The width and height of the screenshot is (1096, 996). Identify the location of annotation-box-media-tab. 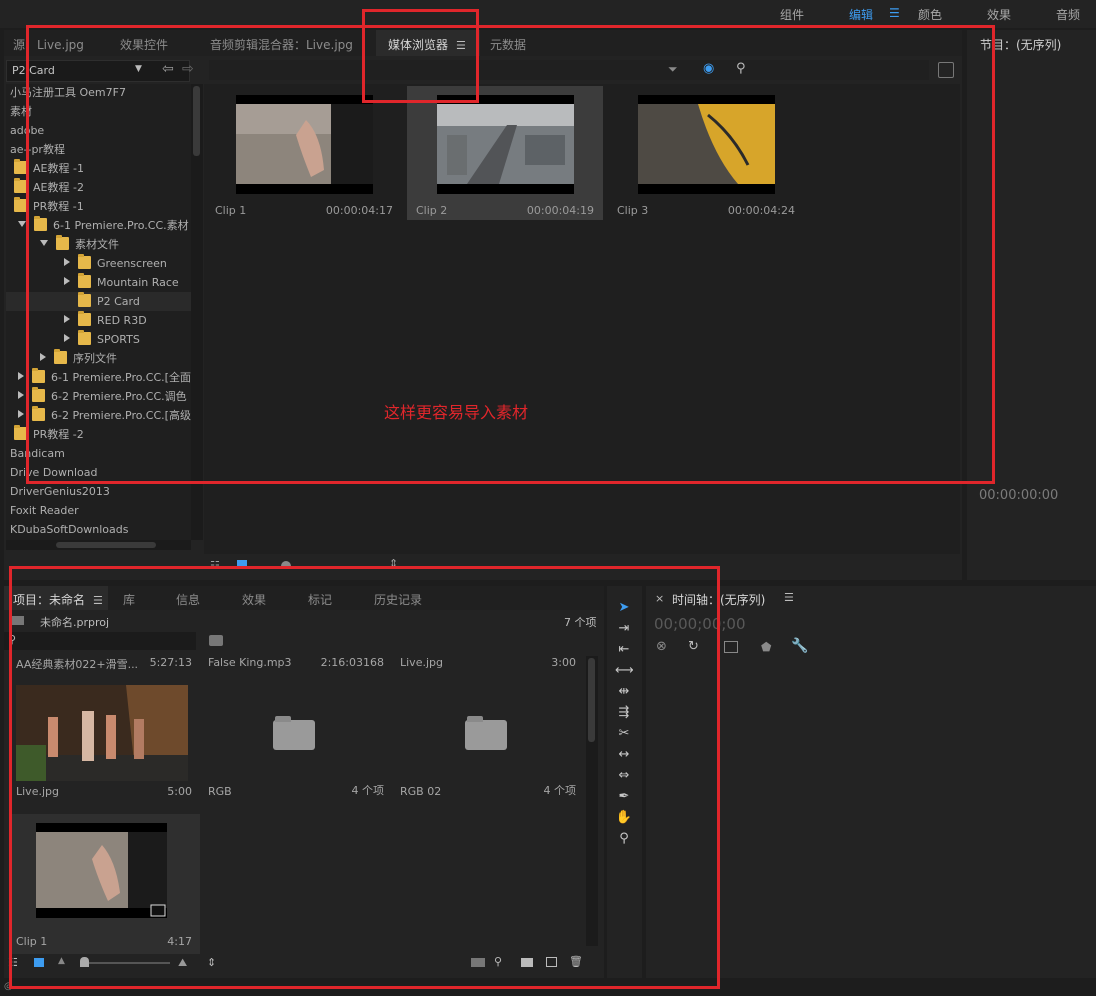
(420, 56).